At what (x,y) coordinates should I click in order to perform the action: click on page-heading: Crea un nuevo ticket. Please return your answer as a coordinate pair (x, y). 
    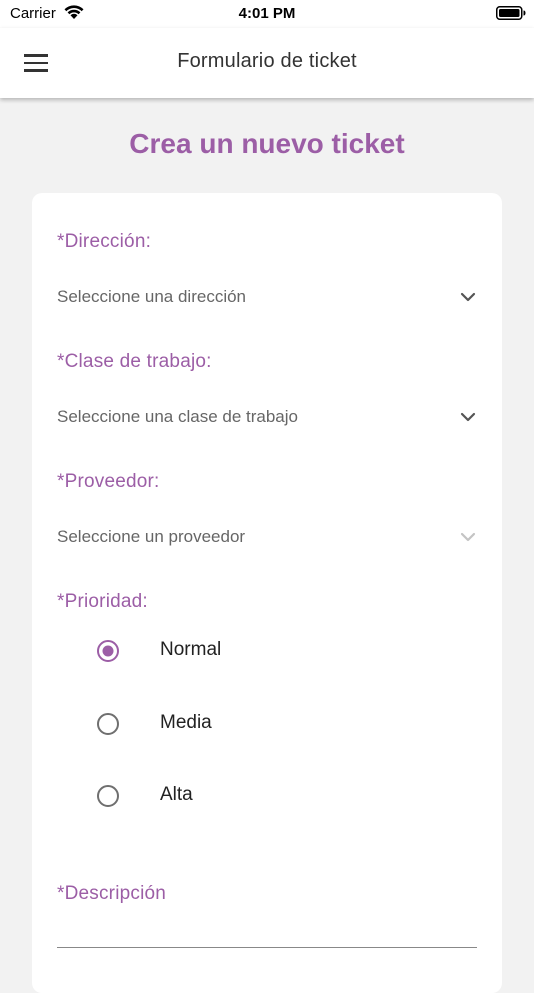
    Looking at the image, I should click on (267, 143).